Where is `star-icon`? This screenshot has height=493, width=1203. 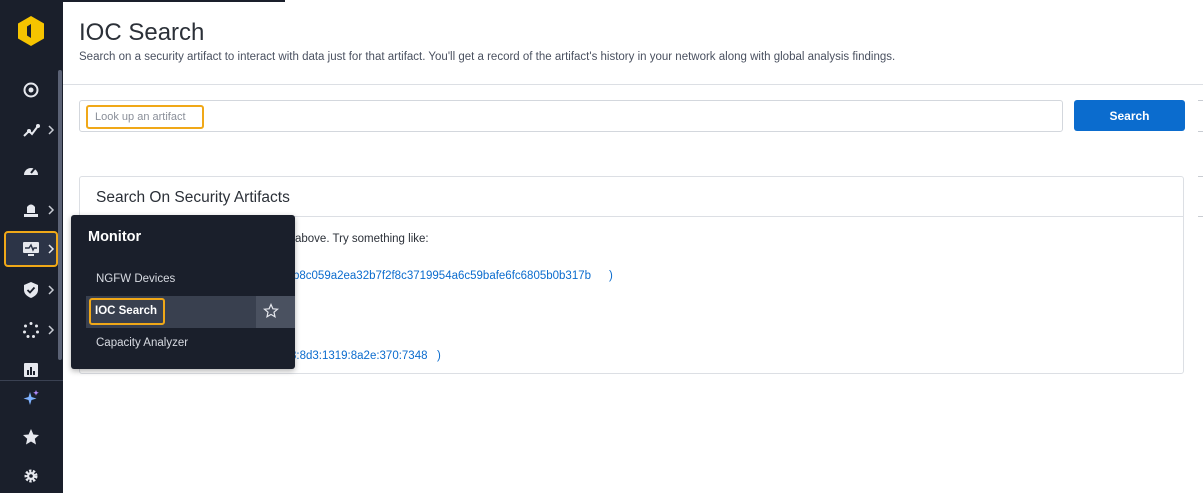
star-icon is located at coordinates (31, 437).